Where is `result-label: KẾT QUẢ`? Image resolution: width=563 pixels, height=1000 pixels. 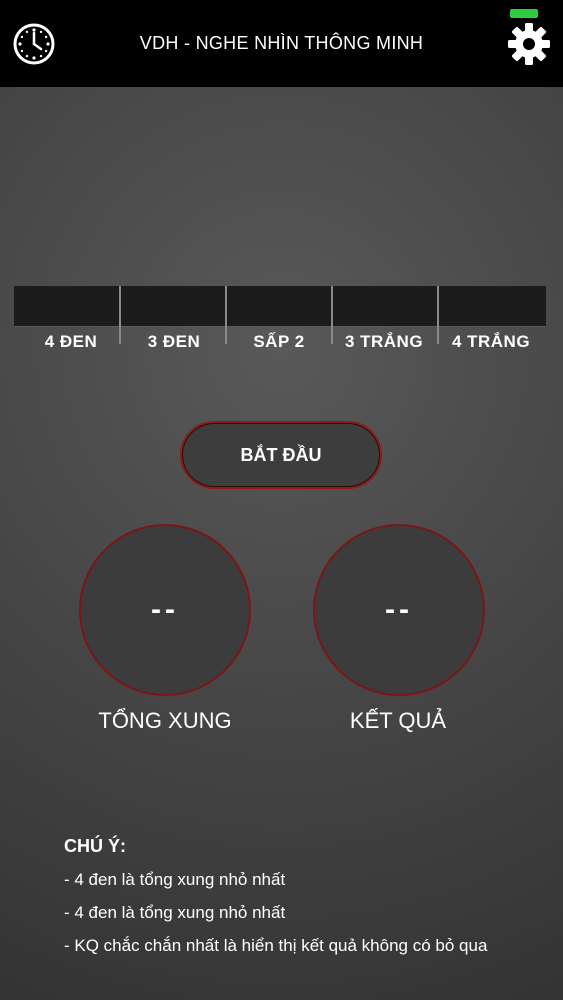
result-label: KẾT QUẢ is located at coordinates (398, 720).